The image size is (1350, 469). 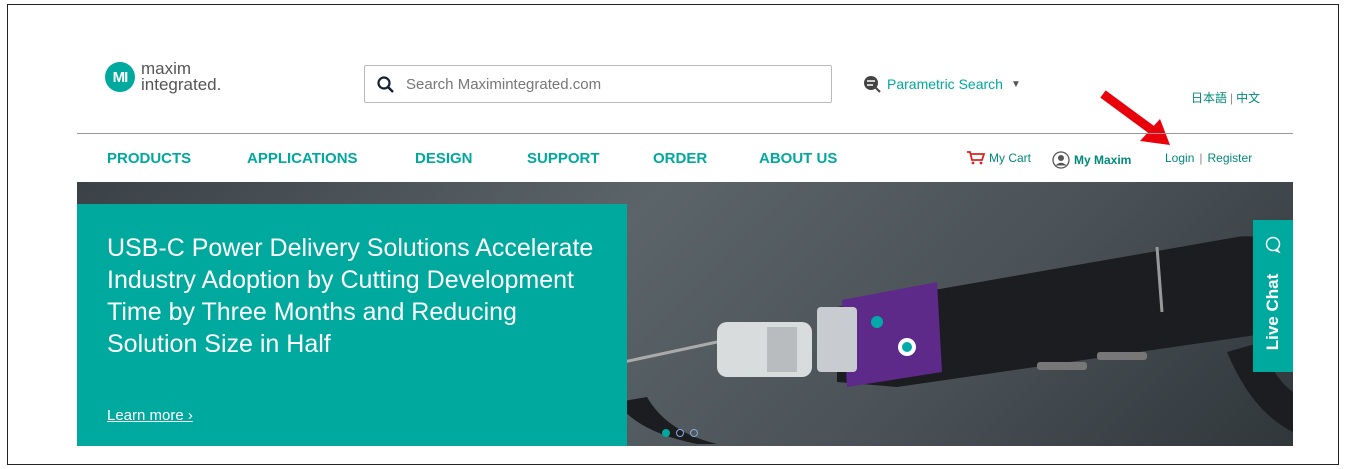 I want to click on nav-item-support: SUPPORT, so click(x=563, y=158).